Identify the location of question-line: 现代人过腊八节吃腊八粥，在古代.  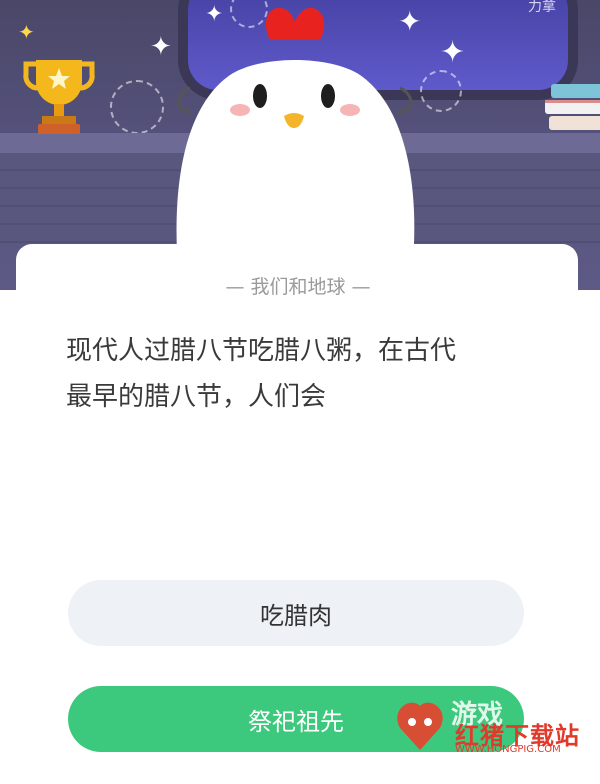
(261, 351).